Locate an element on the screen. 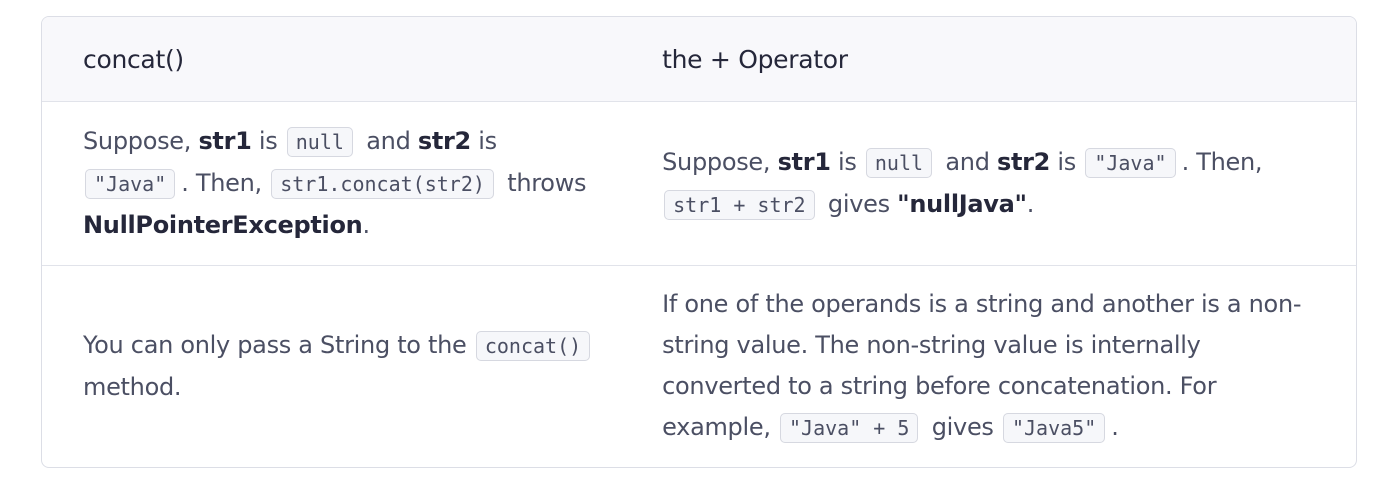  header-label-concat: concat() is located at coordinates (133, 59).